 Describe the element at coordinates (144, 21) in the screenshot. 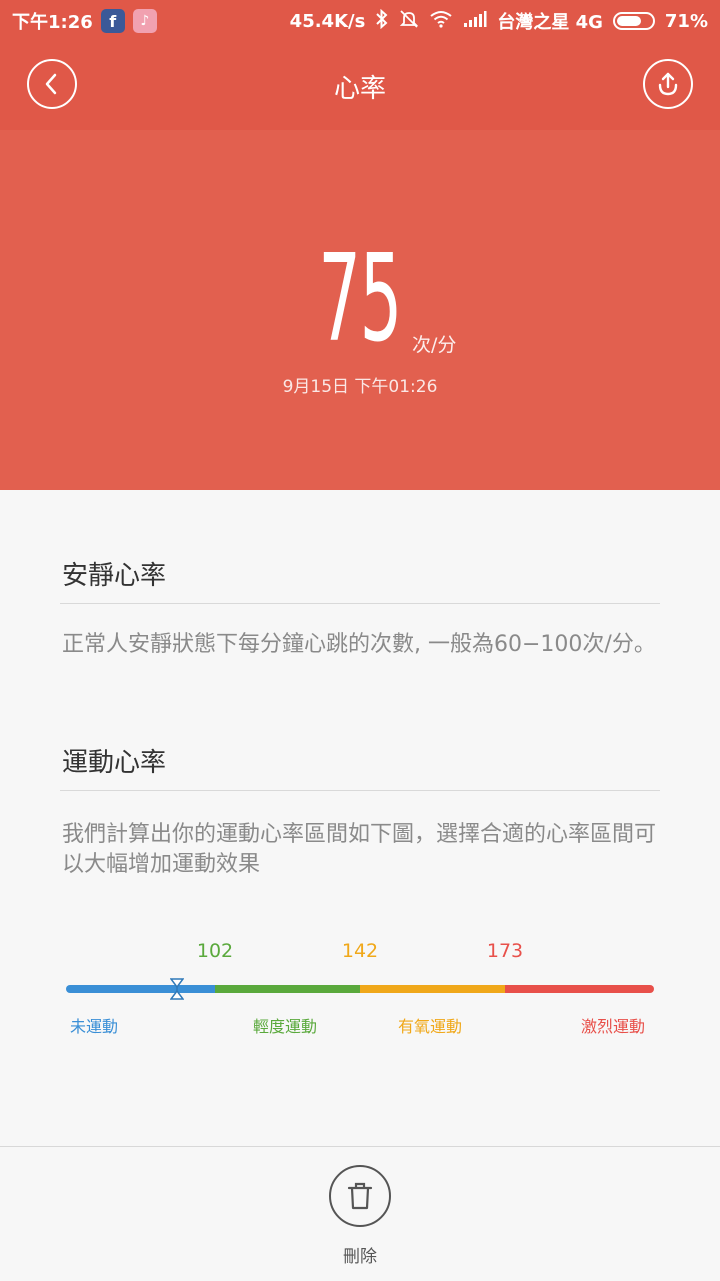

I see `tiktok-icon: ♪` at that location.